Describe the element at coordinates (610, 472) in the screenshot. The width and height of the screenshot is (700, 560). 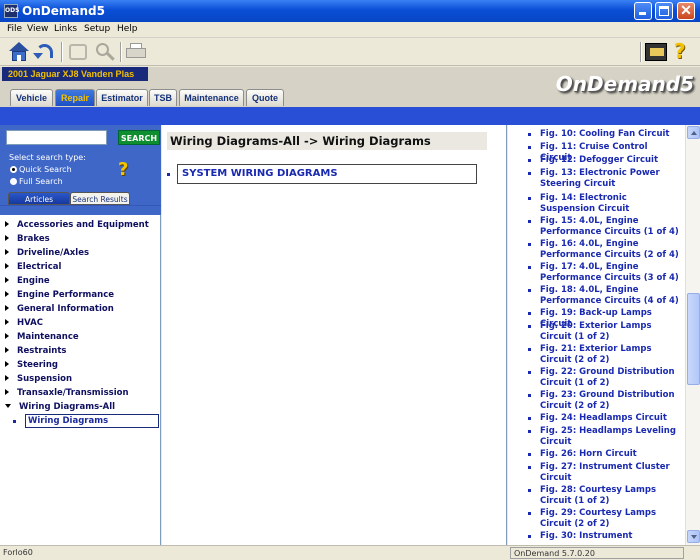
I see `figure-link: Fig. 27: Instrument Cluster Circuit` at that location.